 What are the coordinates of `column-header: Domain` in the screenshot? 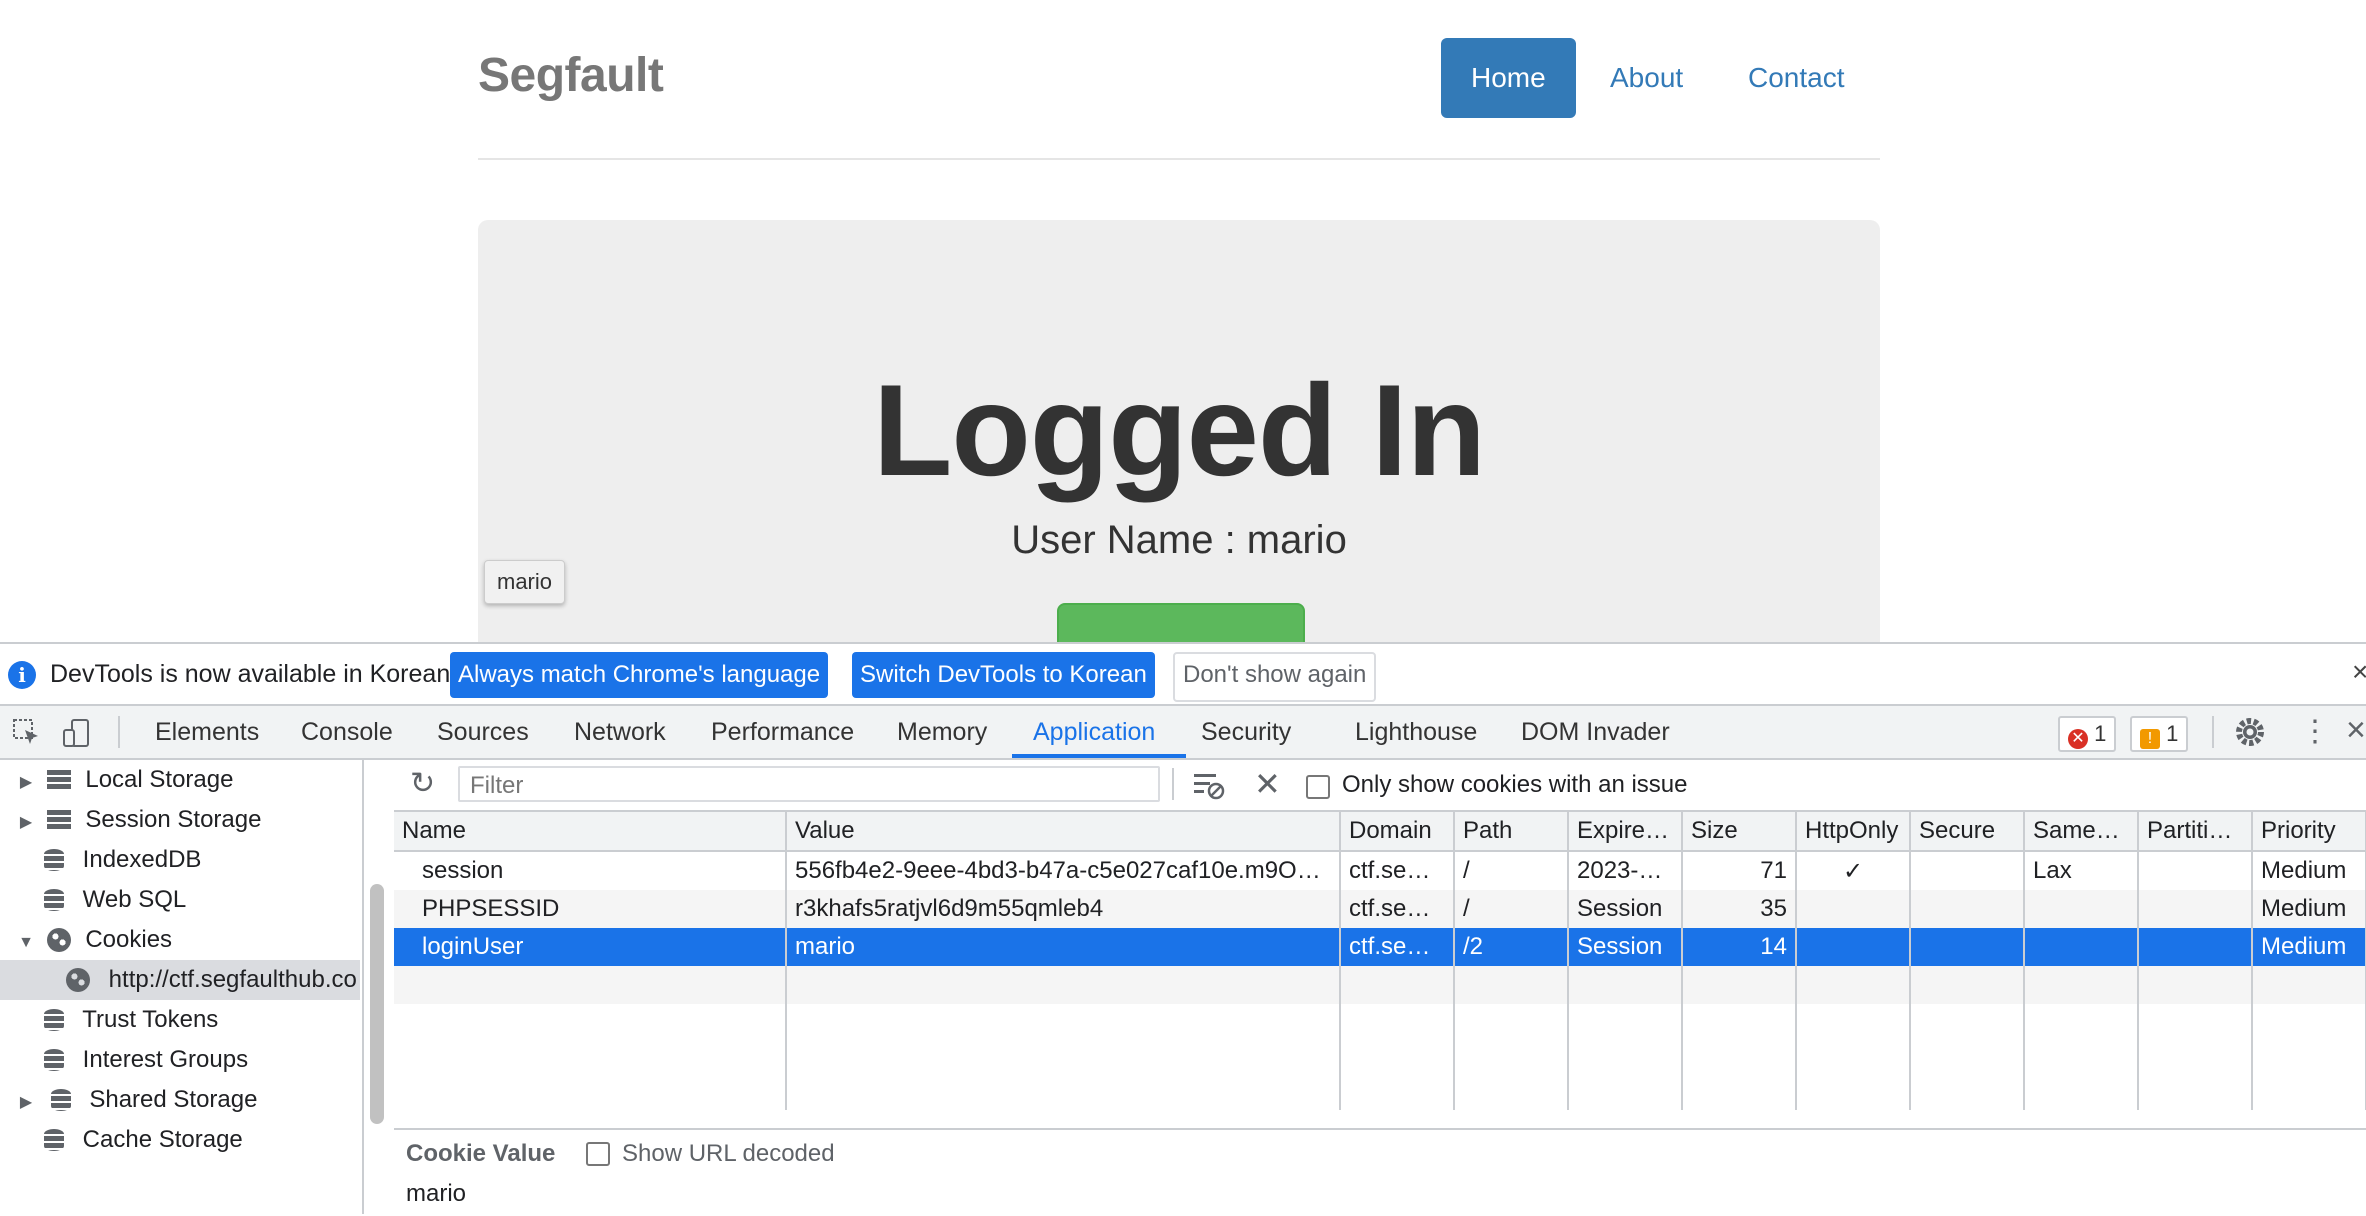 It's located at (1397, 832).